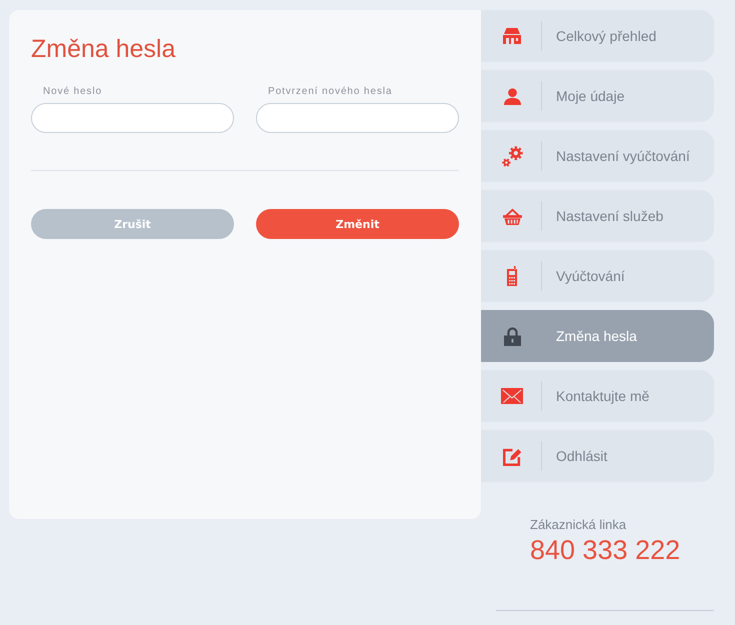 This screenshot has width=735, height=625. Describe the element at coordinates (597, 156) in the screenshot. I see `sidebar-item: Nastavení vyúčtování` at that location.